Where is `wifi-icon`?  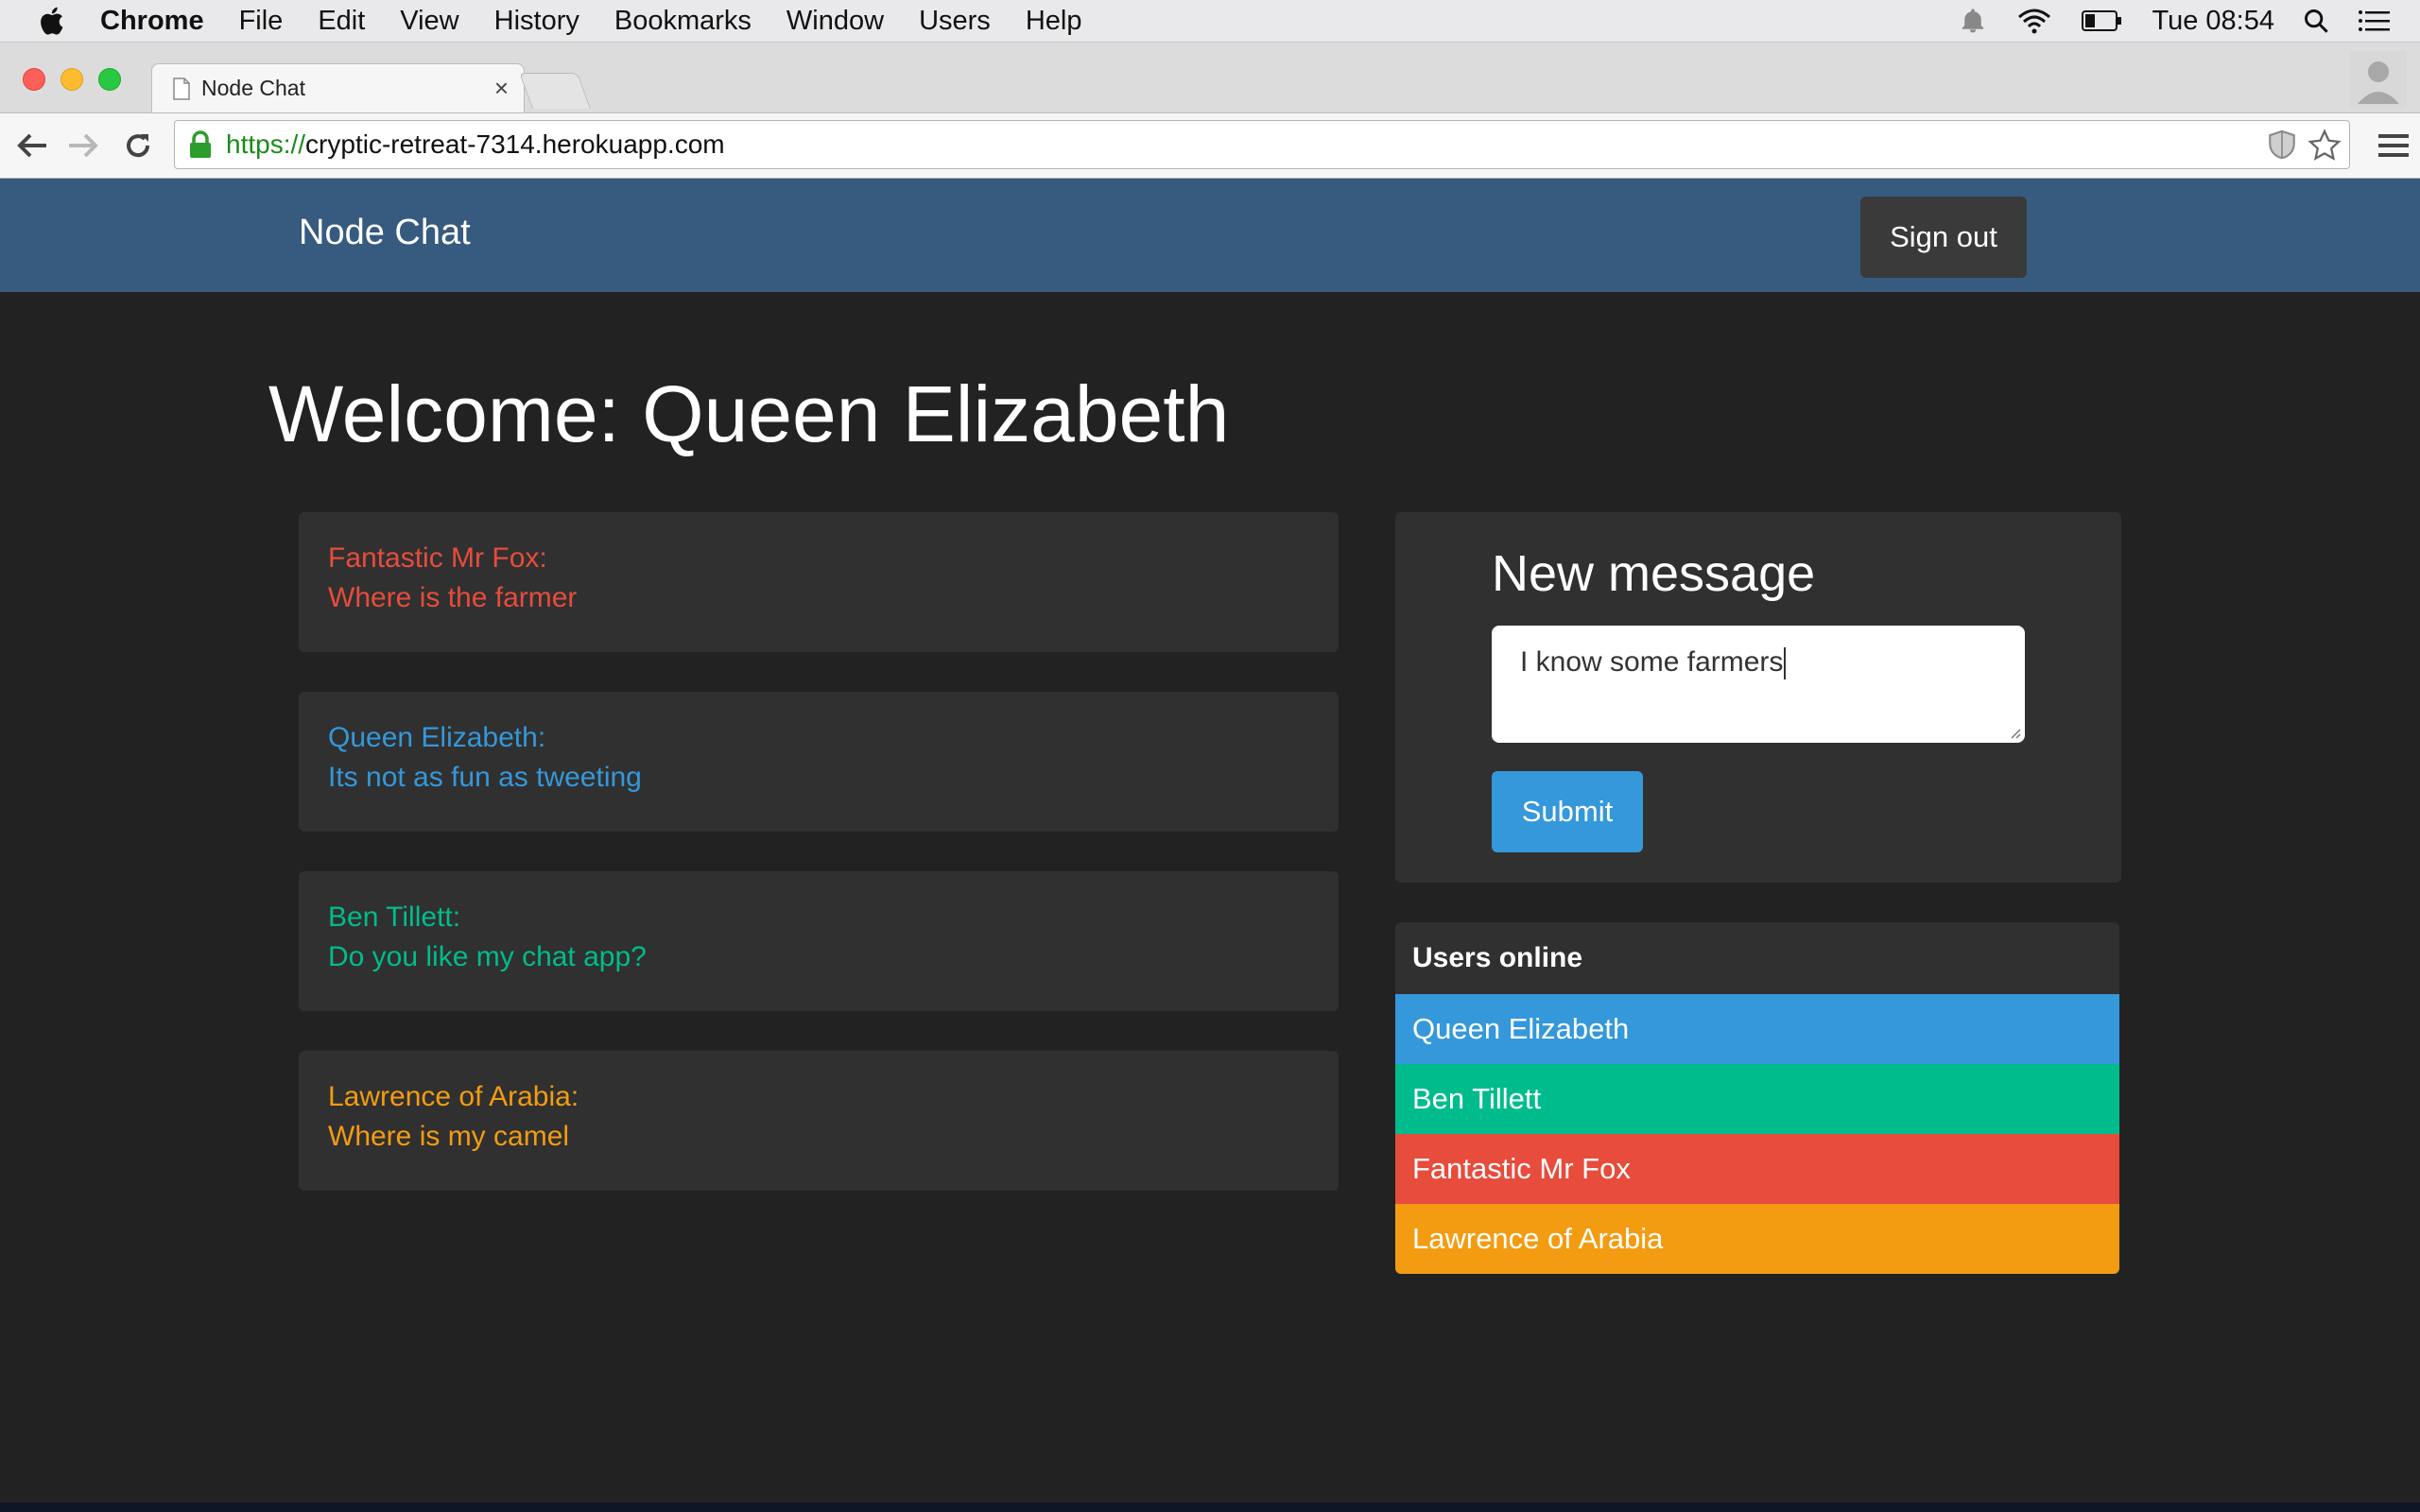 wifi-icon is located at coordinates (2034, 21).